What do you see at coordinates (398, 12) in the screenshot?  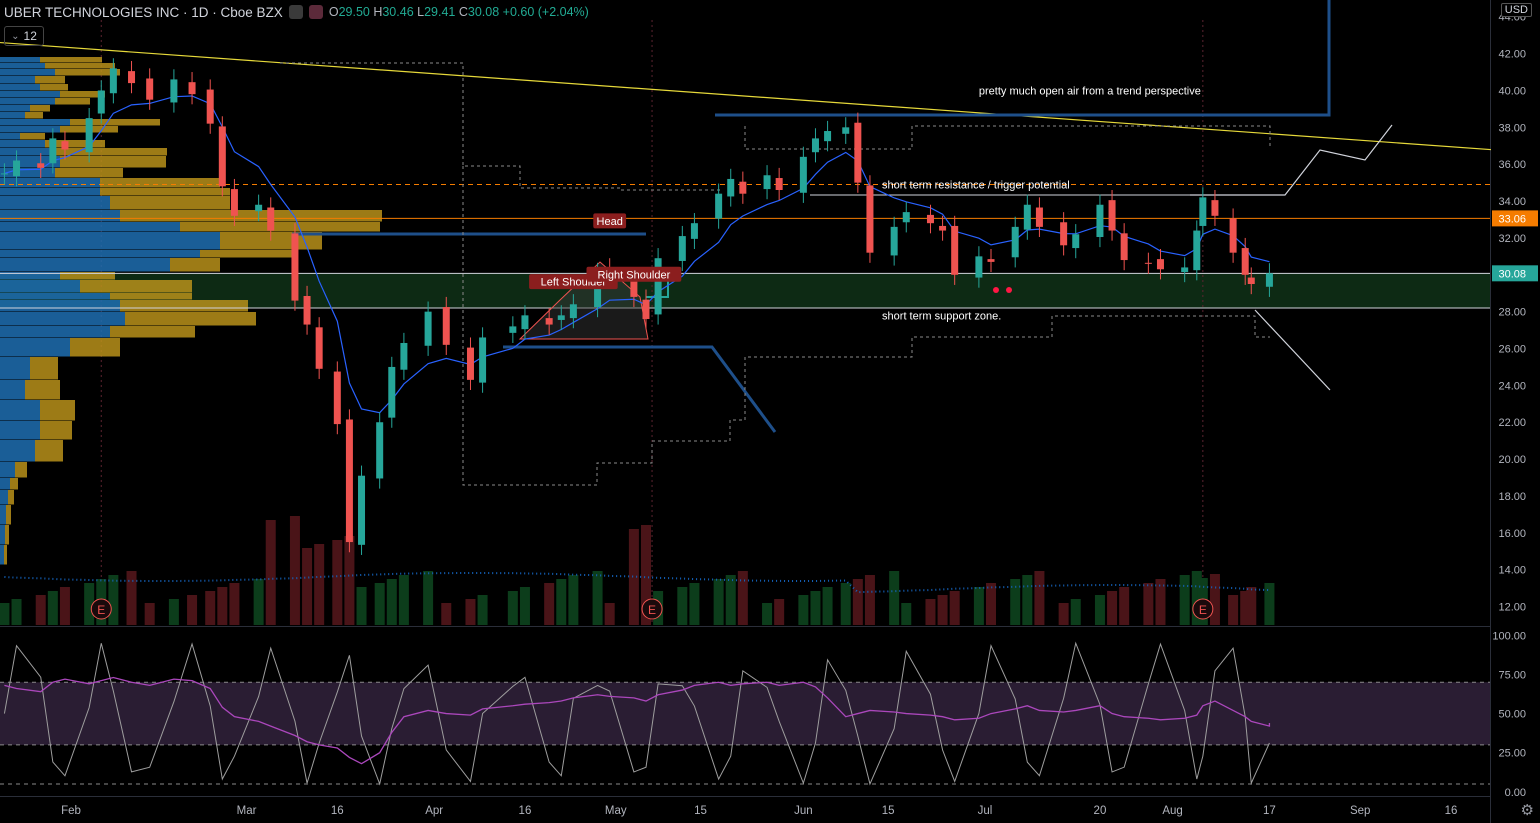 I see `high-value: 30.46` at bounding box center [398, 12].